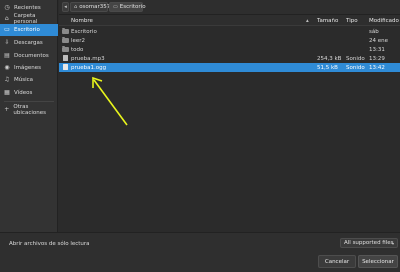 This screenshot has width=400, height=272. What do you see at coordinates (31, 56) in the screenshot?
I see `sidebar-item-label: Documentos` at bounding box center [31, 56].